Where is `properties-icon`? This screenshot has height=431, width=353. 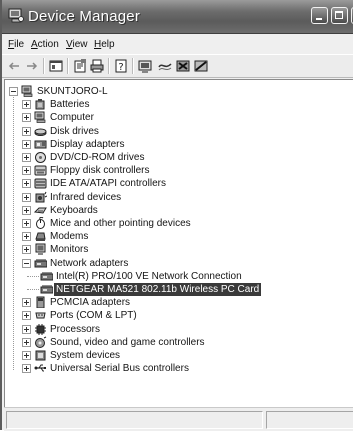
properties-icon is located at coordinates (80, 66).